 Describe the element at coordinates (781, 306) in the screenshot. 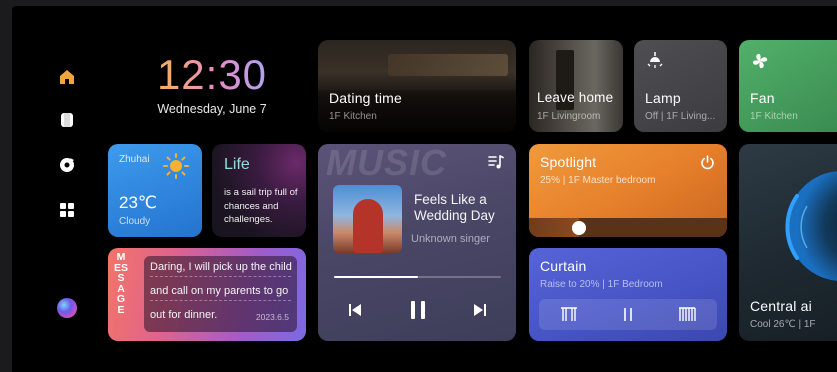

I see `central-ai-title: Central ai` at that location.